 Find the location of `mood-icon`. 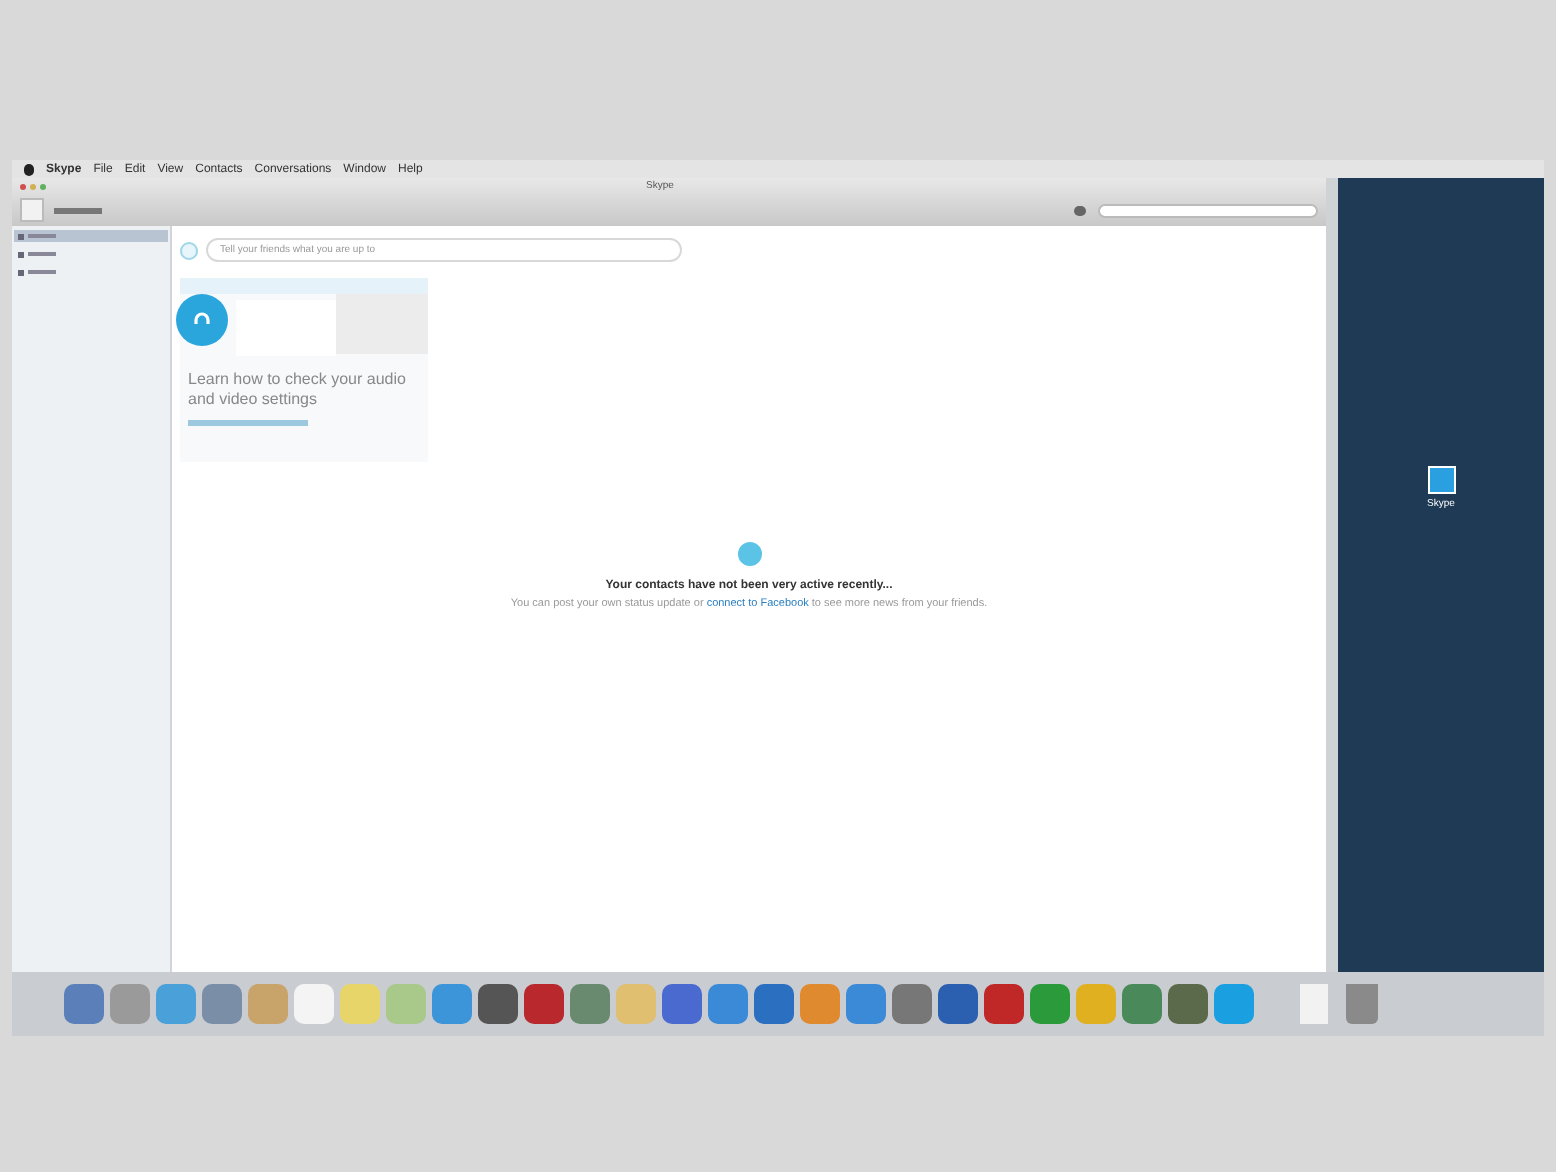

mood-icon is located at coordinates (189, 250).